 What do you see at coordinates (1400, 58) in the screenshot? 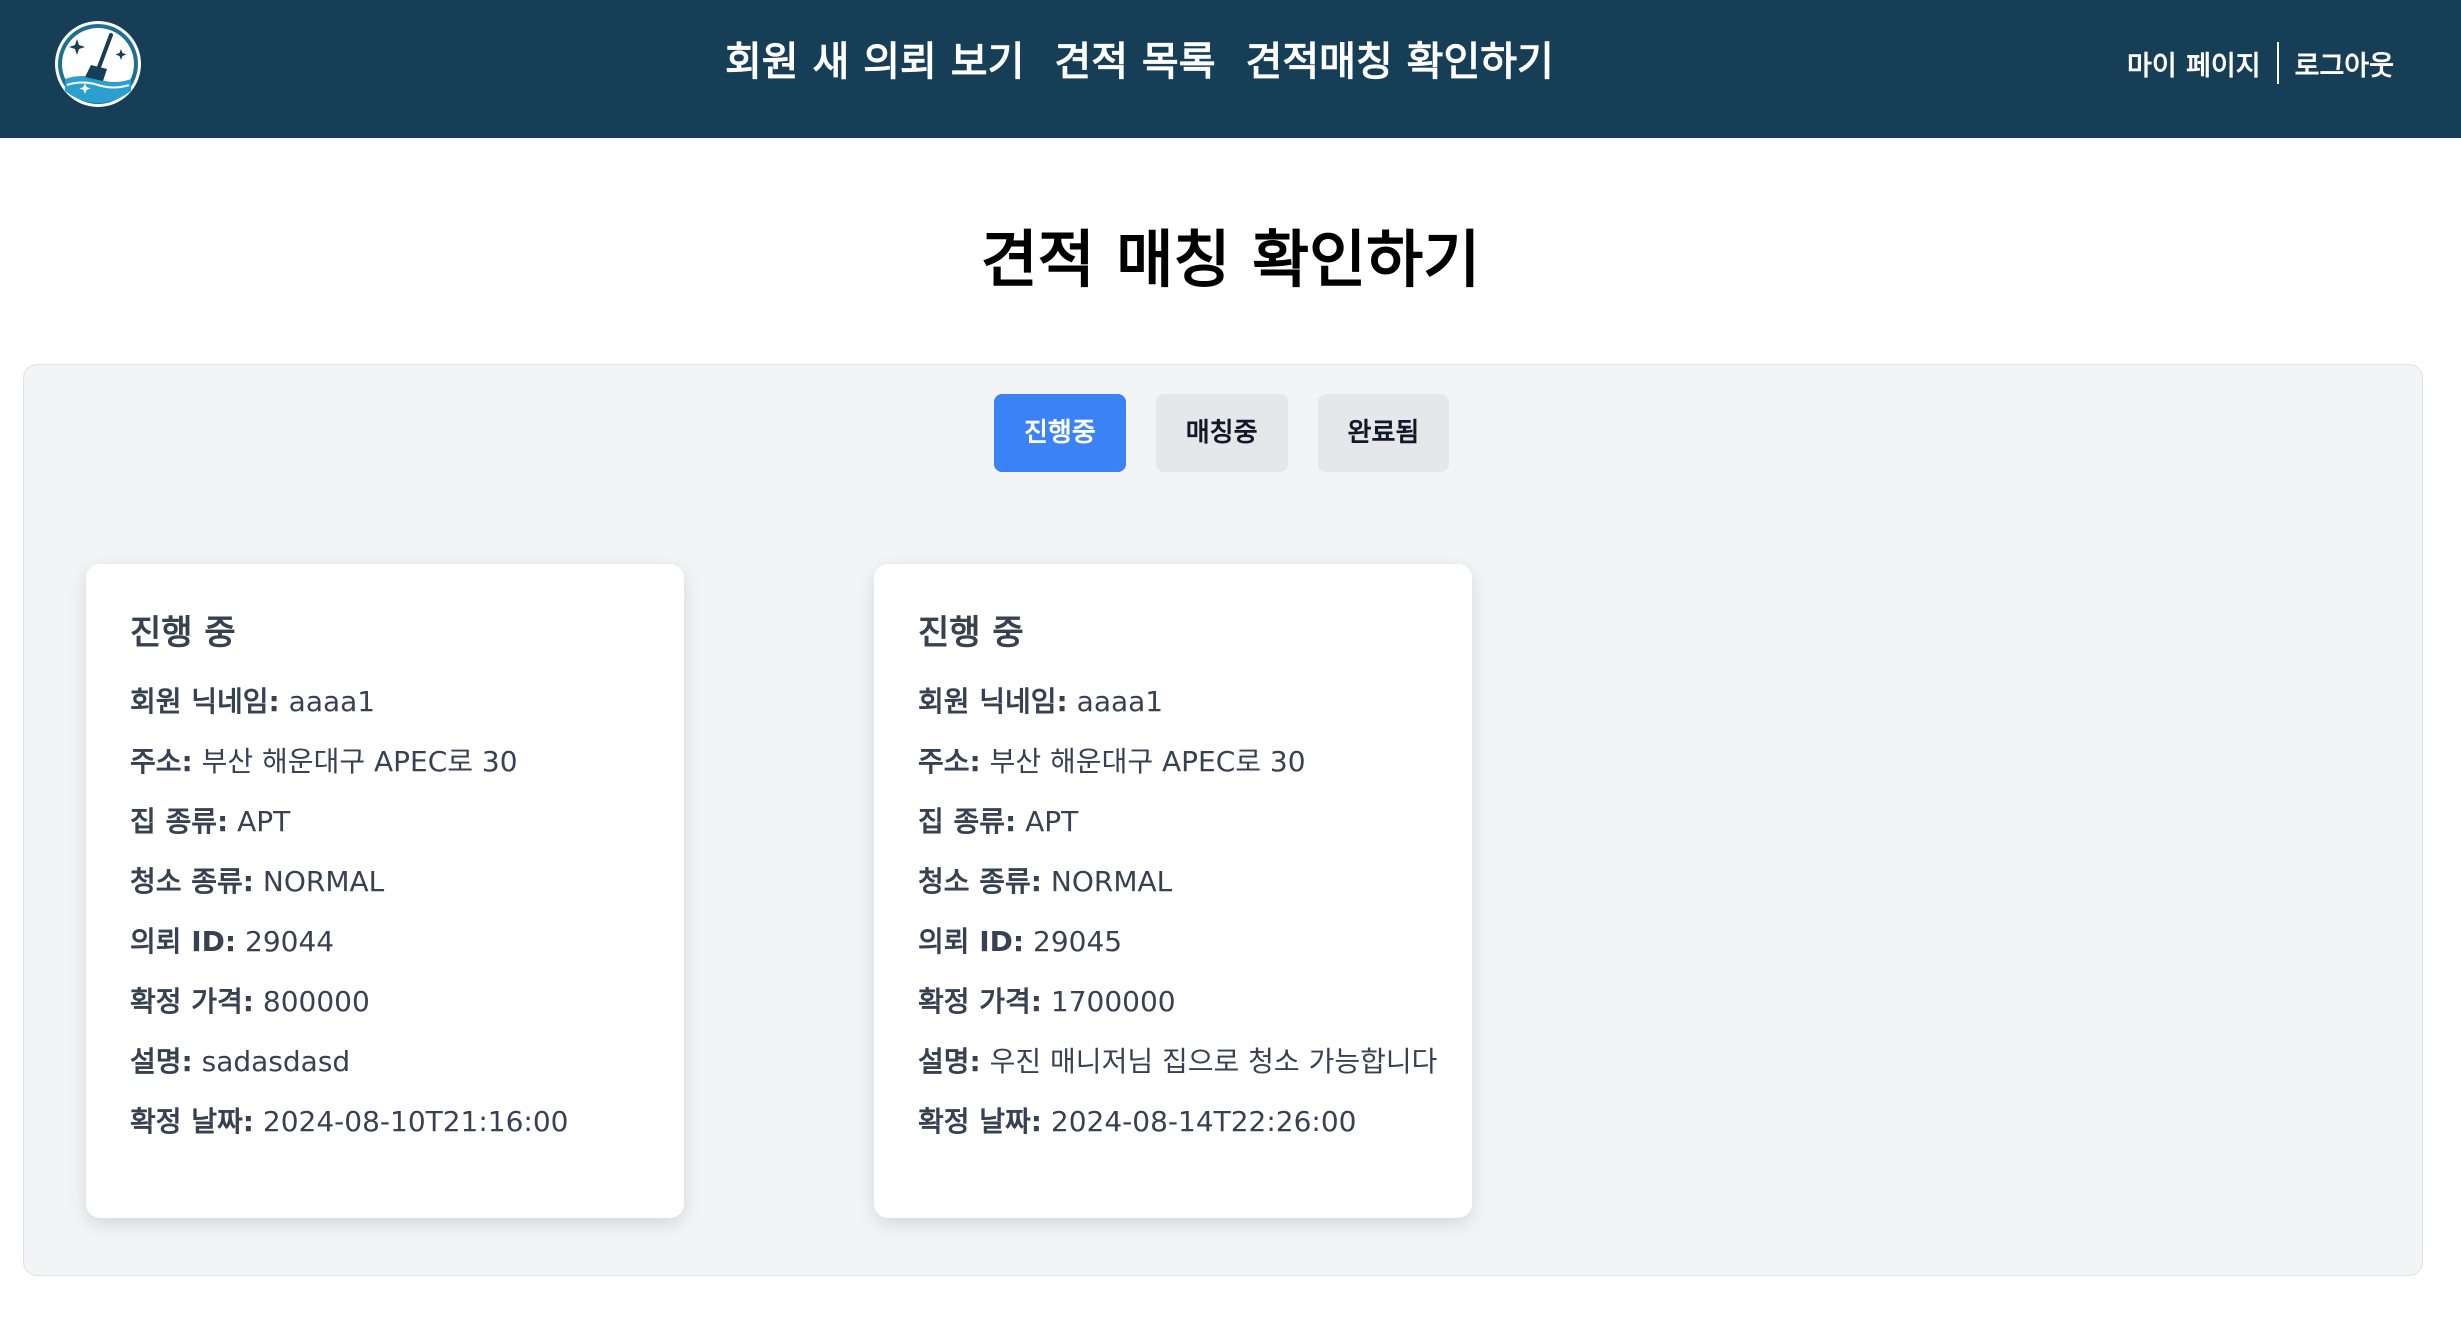
I see `nav-estimate-matching: 견적매칭 확인하기` at bounding box center [1400, 58].